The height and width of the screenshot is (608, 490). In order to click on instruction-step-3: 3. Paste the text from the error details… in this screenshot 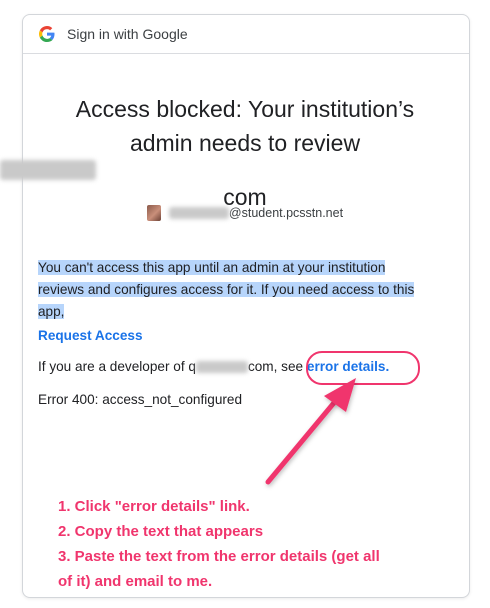, I will do `click(219, 556)`.